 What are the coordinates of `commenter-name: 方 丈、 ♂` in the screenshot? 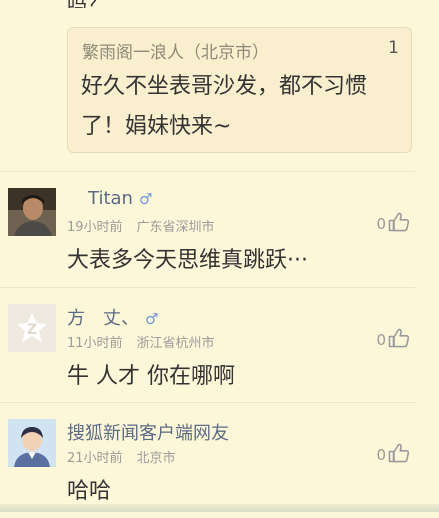 It's located at (112, 317).